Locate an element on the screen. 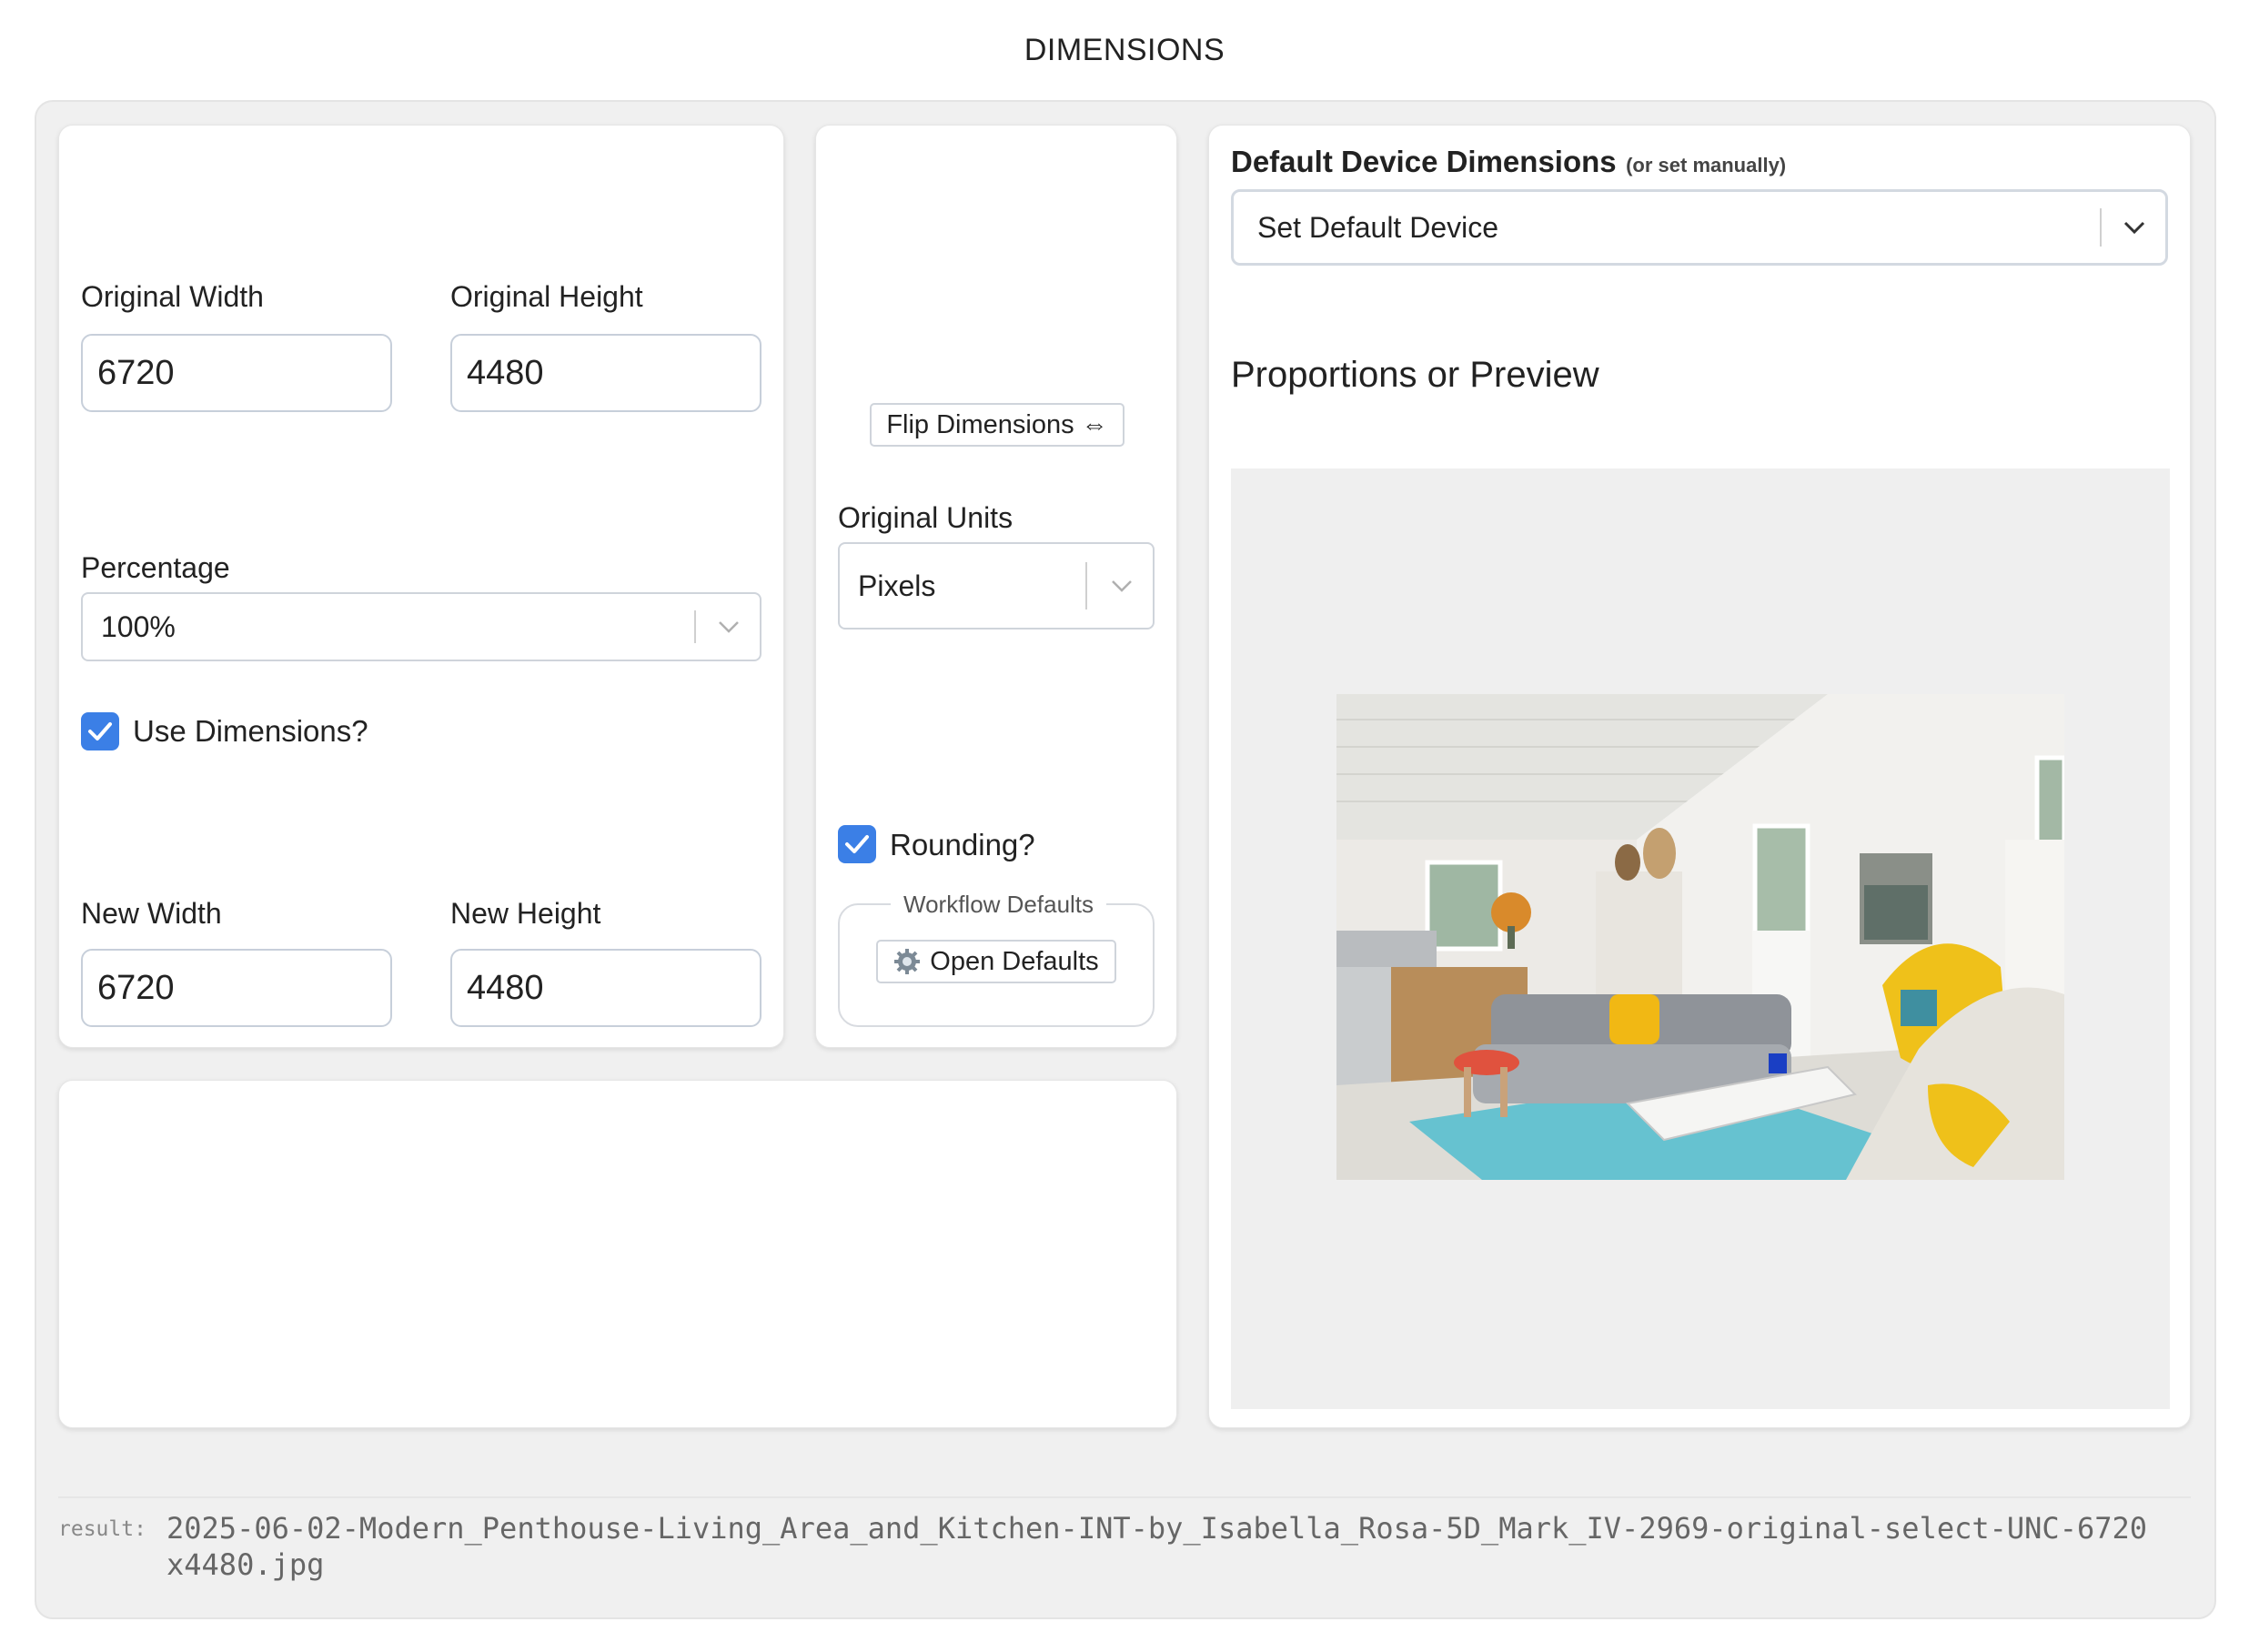  new-height-label: New Height is located at coordinates (525, 913).